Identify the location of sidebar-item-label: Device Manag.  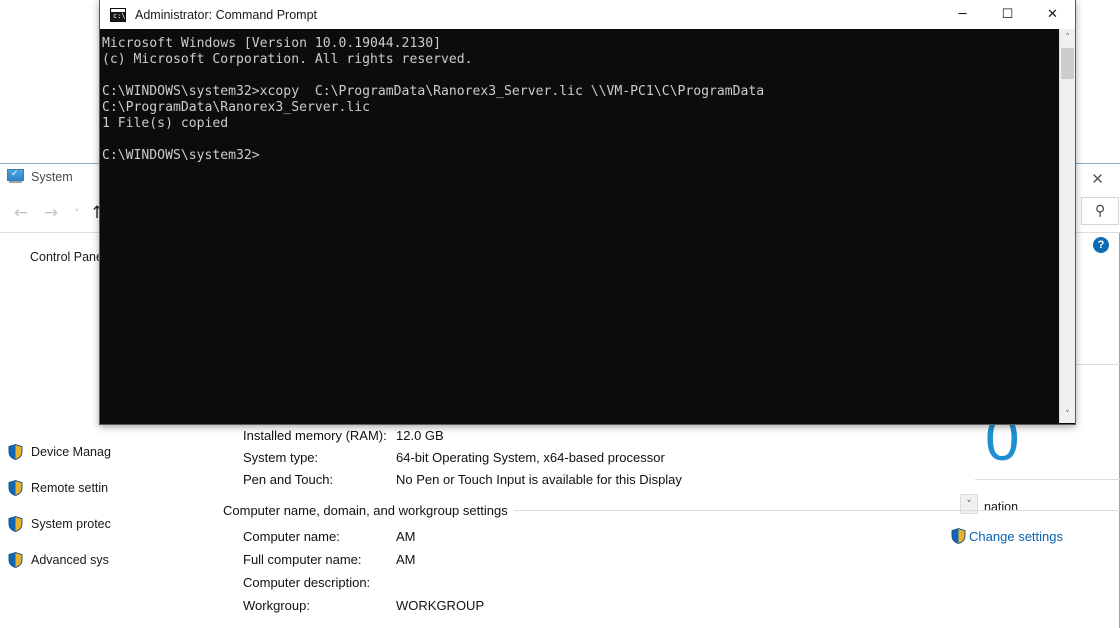
(71, 452).